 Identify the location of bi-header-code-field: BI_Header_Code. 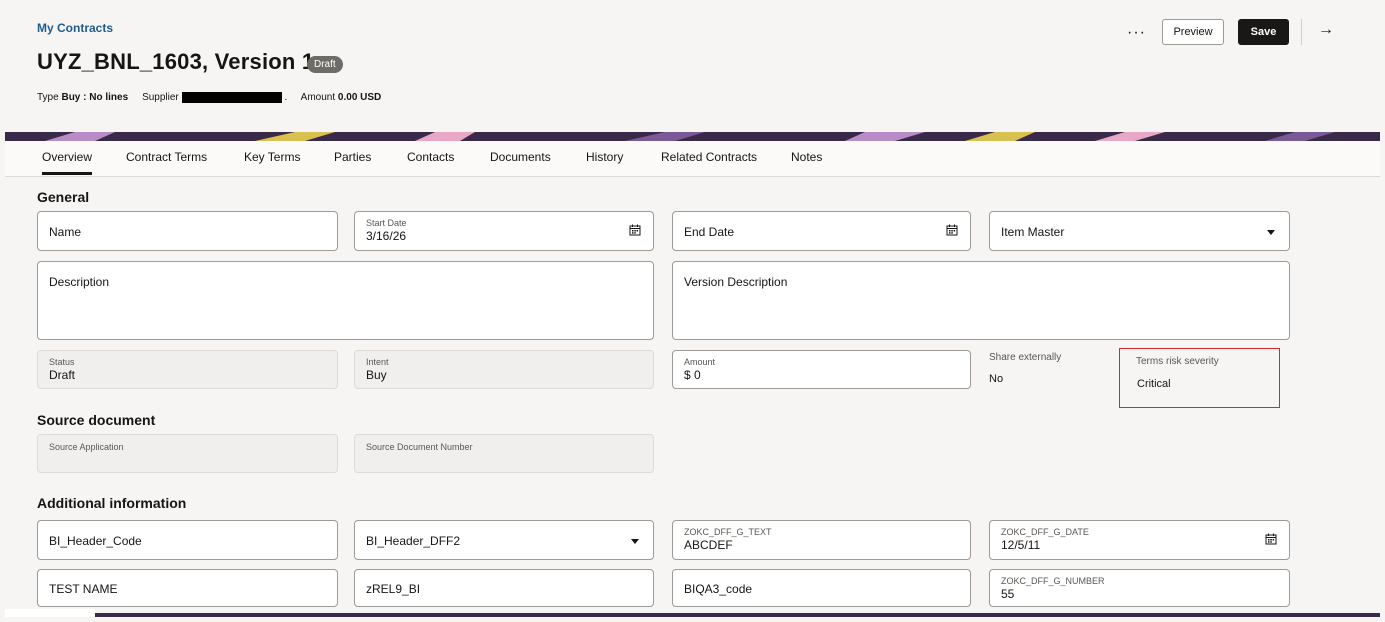
(187, 540).